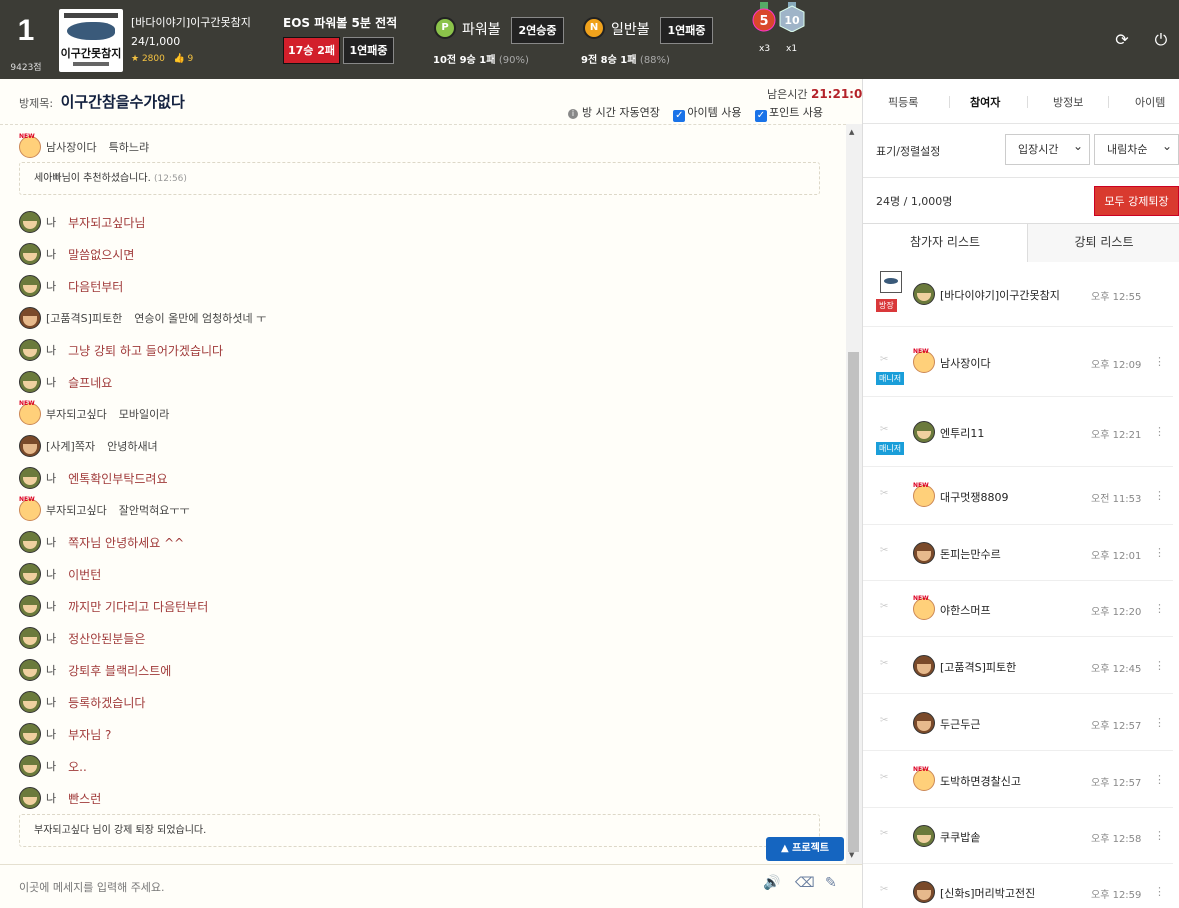 The height and width of the screenshot is (908, 1179). Describe the element at coordinates (805, 883) in the screenshot. I see `eraser-icon: ⌫` at that location.